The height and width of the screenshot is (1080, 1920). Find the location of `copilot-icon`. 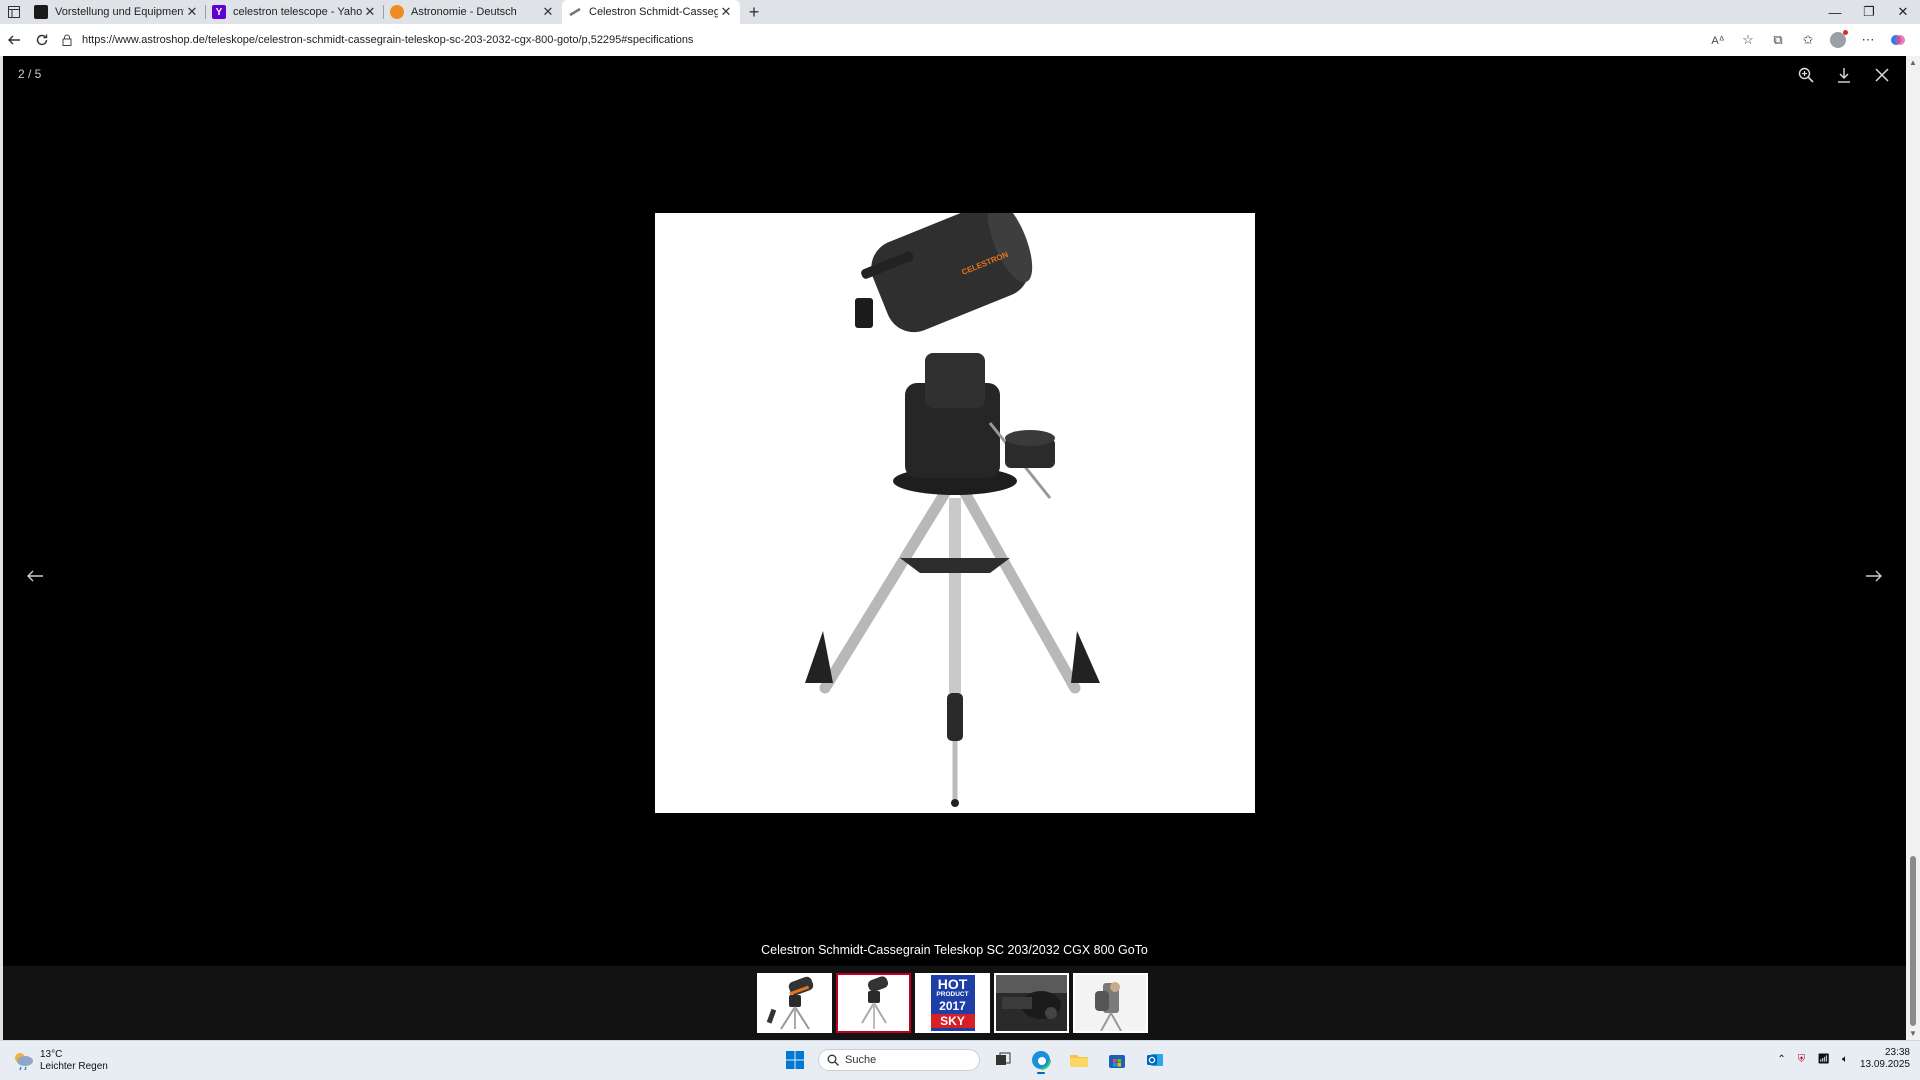

copilot-icon is located at coordinates (1898, 40).